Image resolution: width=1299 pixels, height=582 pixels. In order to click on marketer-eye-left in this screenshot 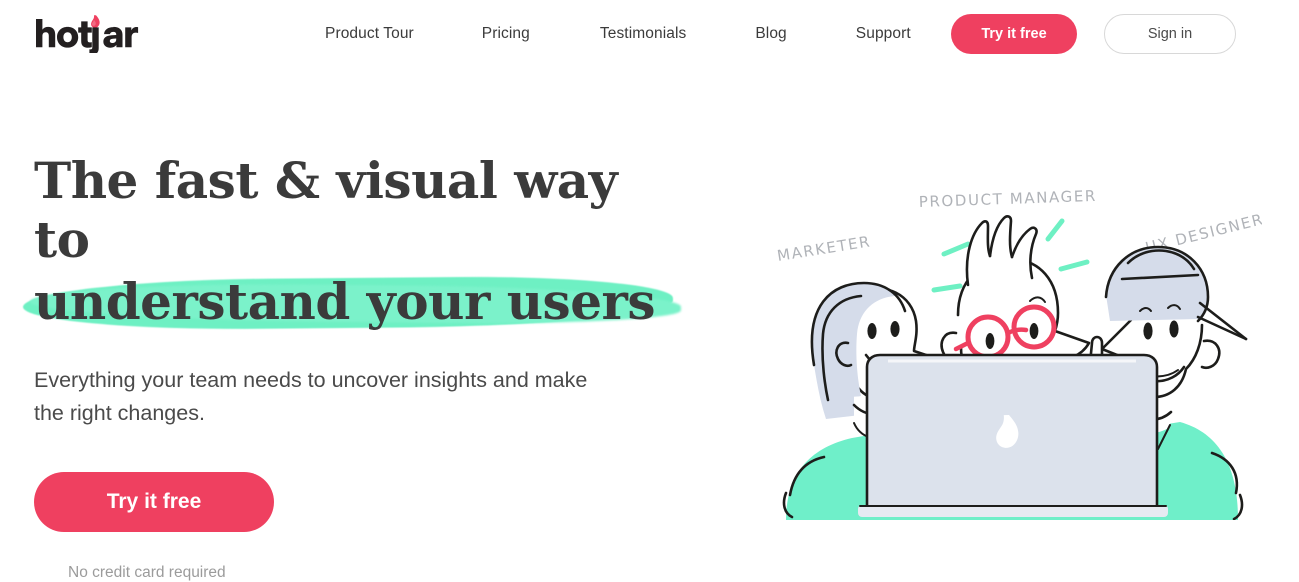, I will do `click(872, 331)`.